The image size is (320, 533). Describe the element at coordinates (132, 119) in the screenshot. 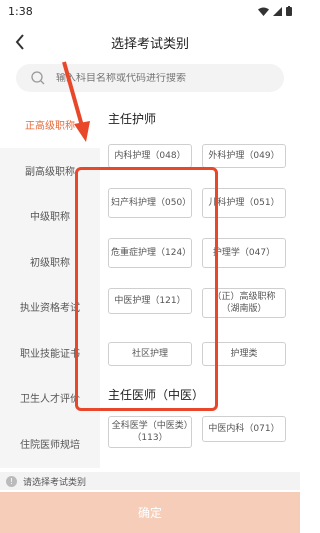

I see `section-title: 主任护师` at that location.